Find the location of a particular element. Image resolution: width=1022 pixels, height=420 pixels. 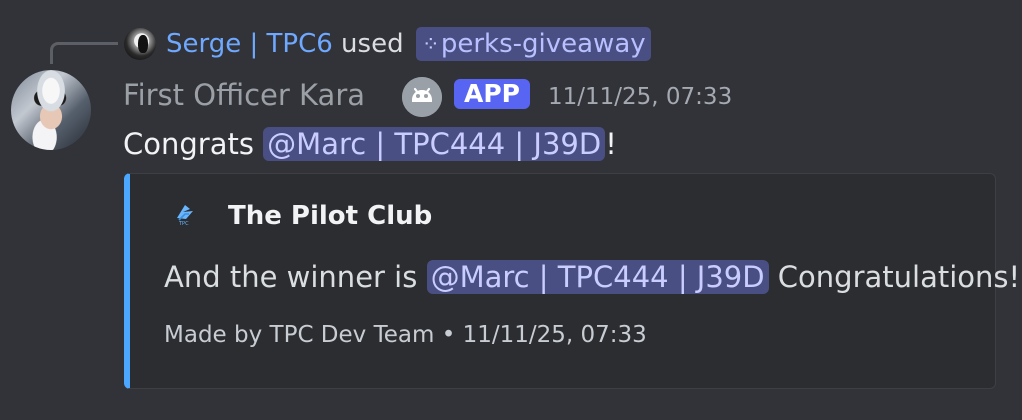

embed-body-suffix: Congratulations! is located at coordinates (894, 277).